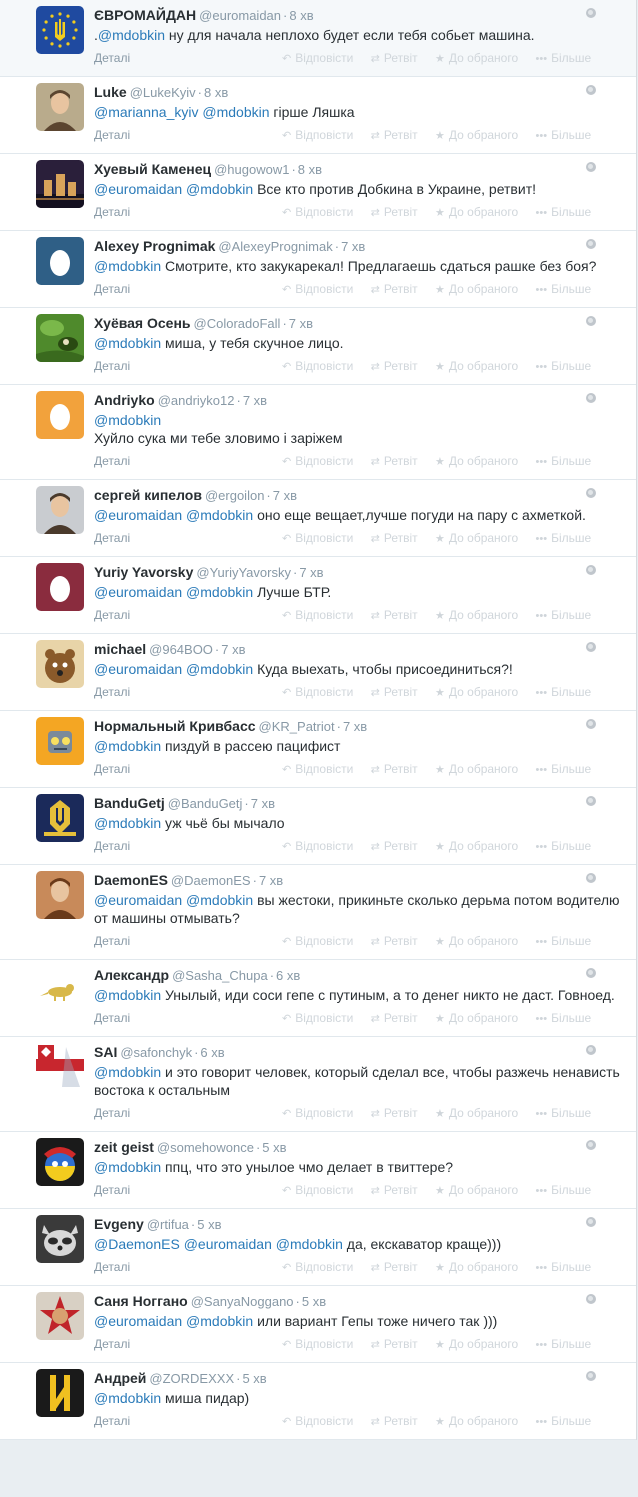  Describe the element at coordinates (154, 246) in the screenshot. I see `user-fullname: Alexey Prognimak` at that location.